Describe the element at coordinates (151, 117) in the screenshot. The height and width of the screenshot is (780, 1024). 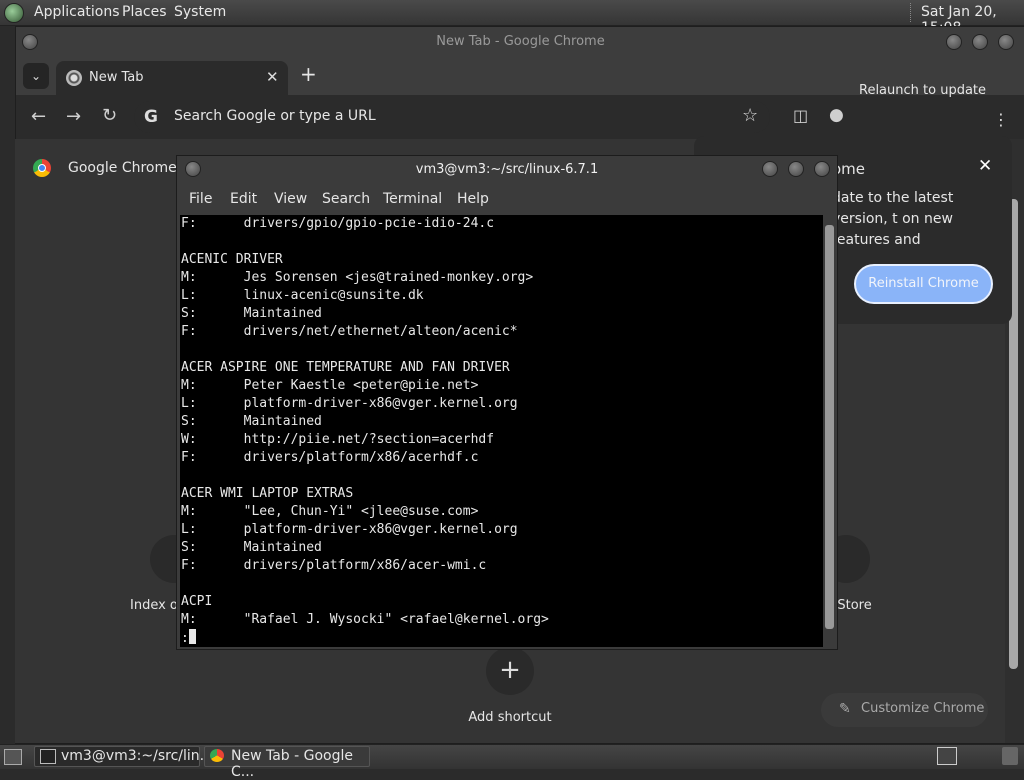
I see `google-g-icon: G` at that location.